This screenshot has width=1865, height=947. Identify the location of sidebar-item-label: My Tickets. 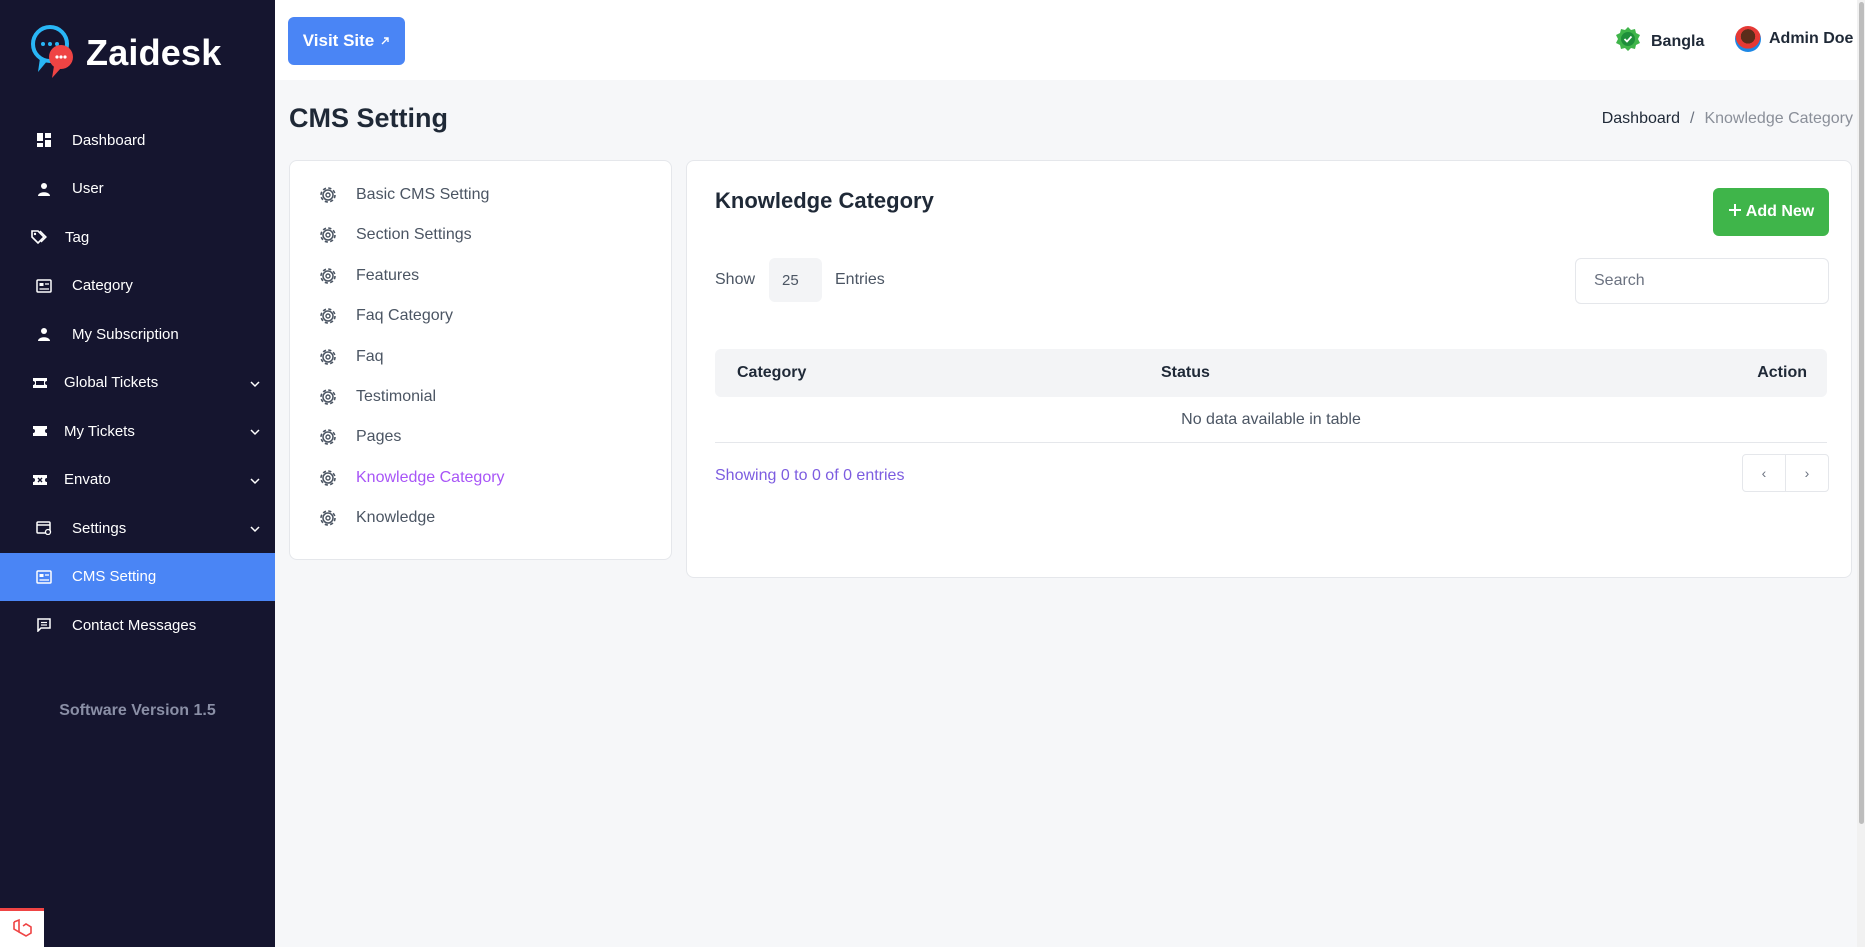
(99, 431).